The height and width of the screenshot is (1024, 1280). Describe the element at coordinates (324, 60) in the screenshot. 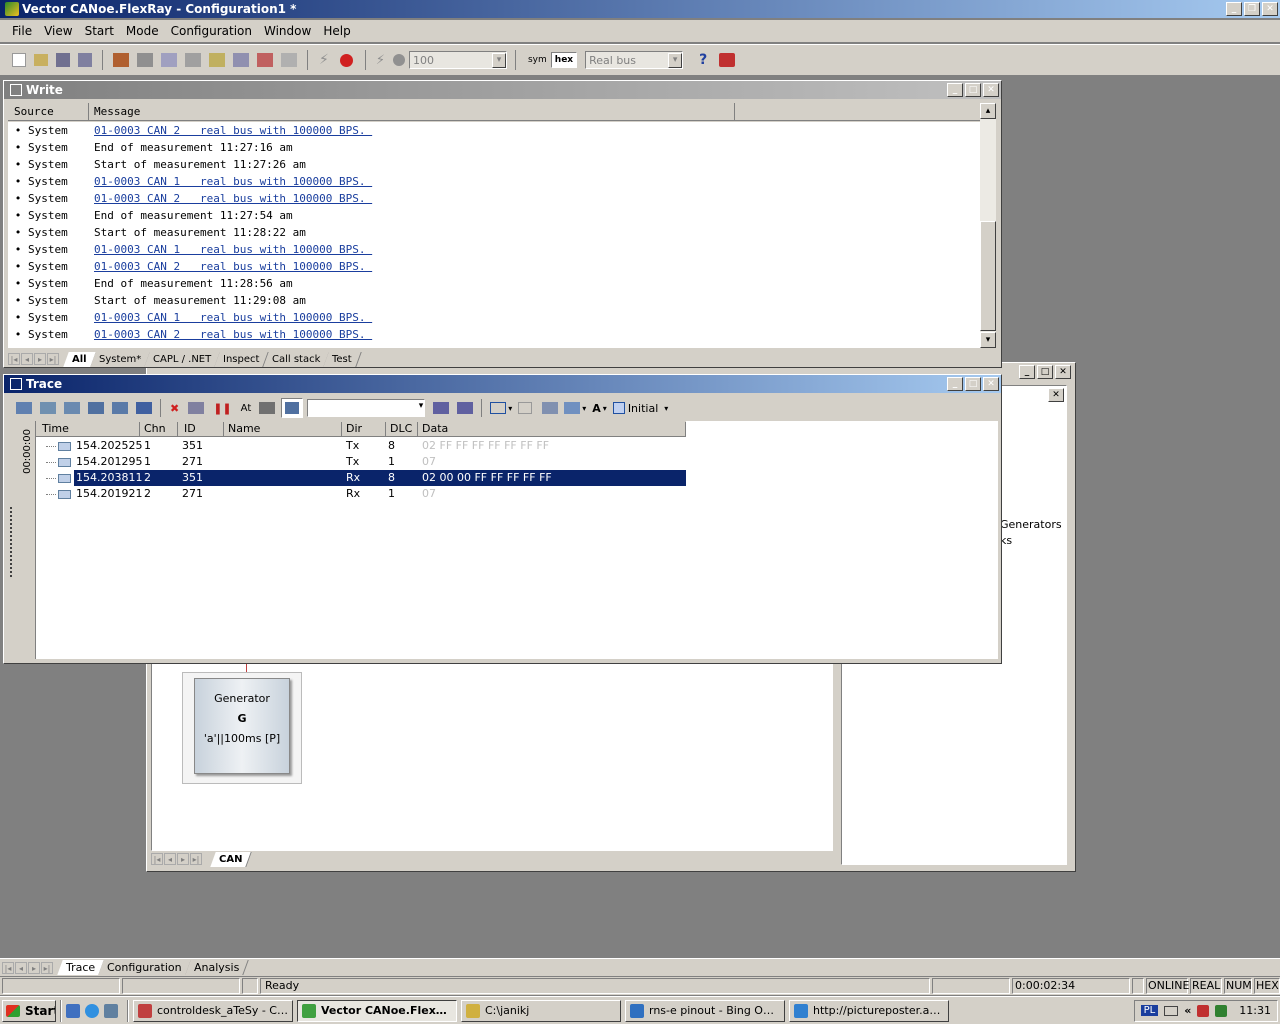

I see `start-measurement-icon: ⚡` at that location.